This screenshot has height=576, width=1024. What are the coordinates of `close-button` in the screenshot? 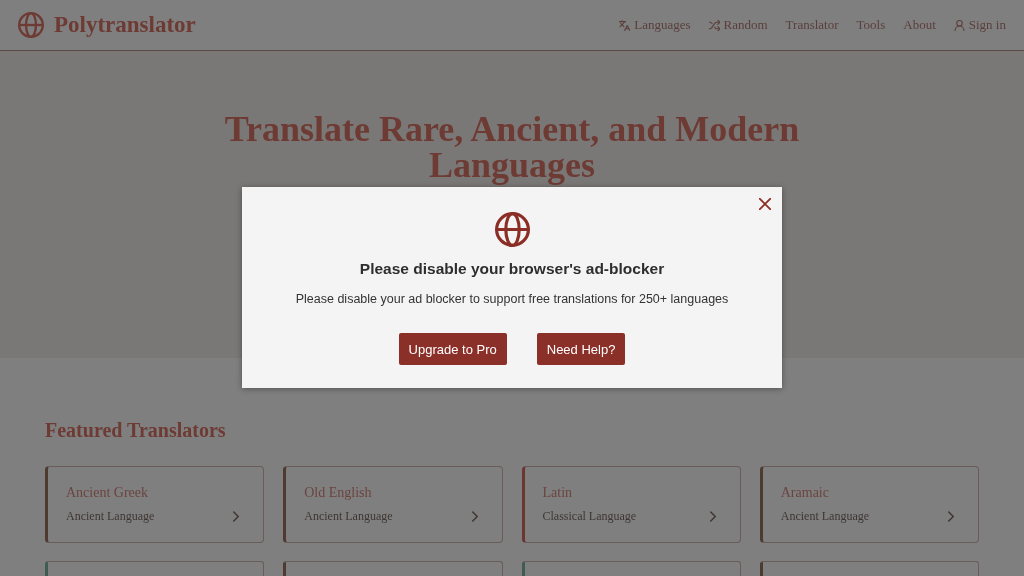 It's located at (765, 204).